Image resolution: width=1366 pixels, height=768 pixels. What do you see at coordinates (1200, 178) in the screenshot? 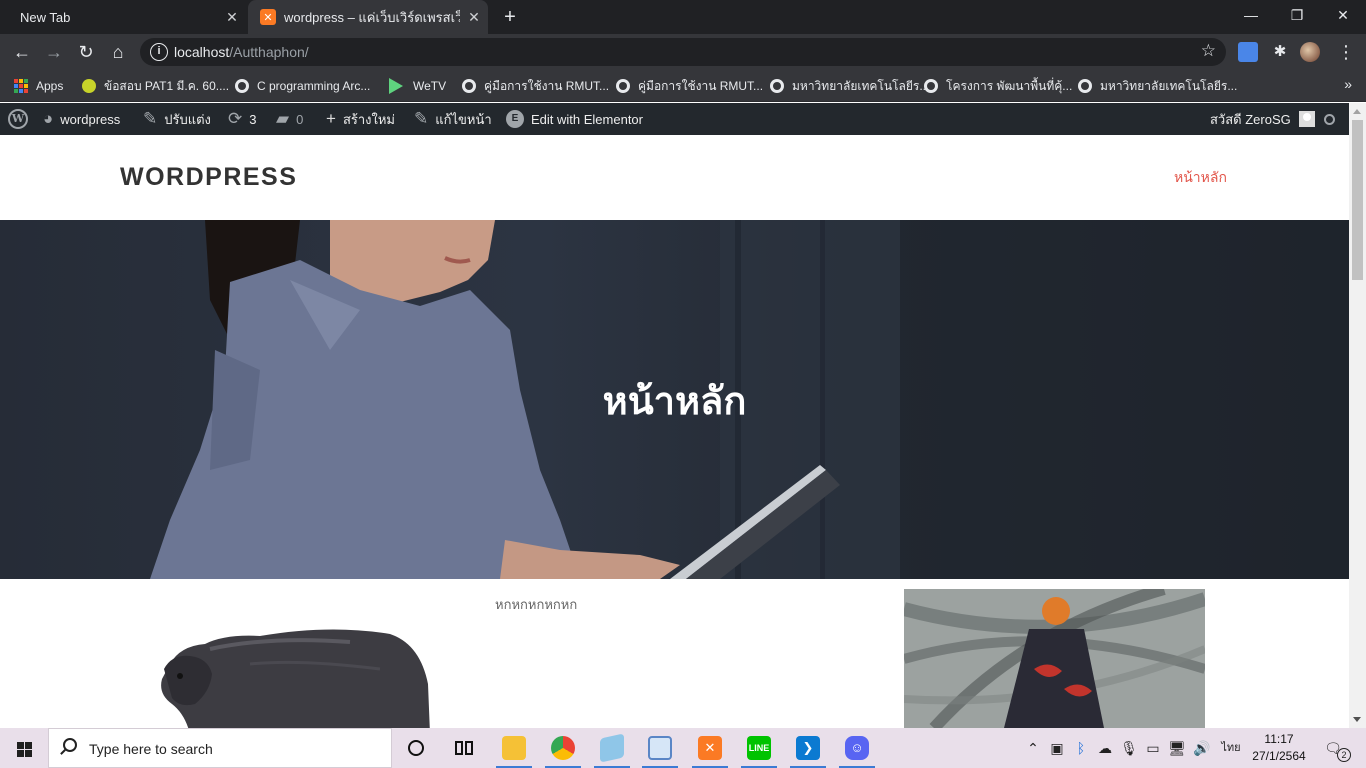
I see `nav-home-link: หน้าหลัก` at bounding box center [1200, 178].